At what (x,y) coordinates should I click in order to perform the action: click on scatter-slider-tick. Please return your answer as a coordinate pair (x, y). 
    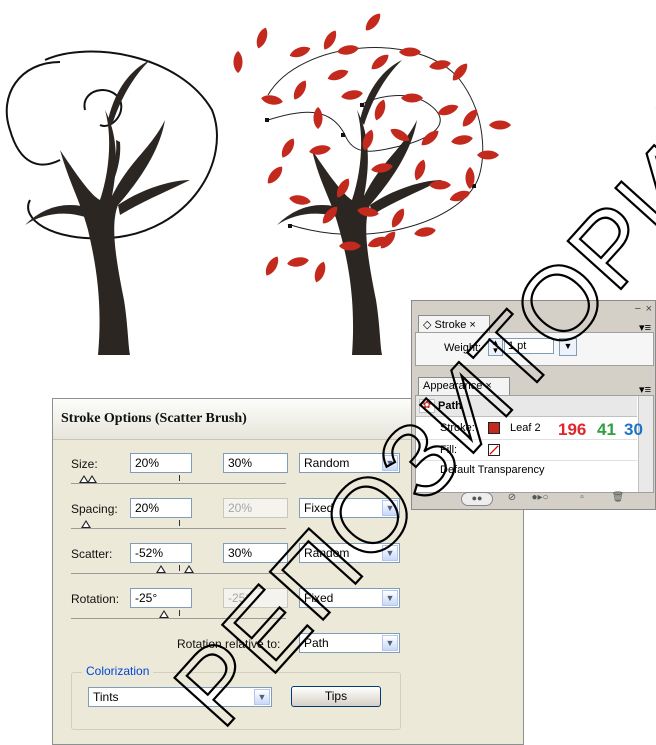
    Looking at the image, I should click on (179, 568).